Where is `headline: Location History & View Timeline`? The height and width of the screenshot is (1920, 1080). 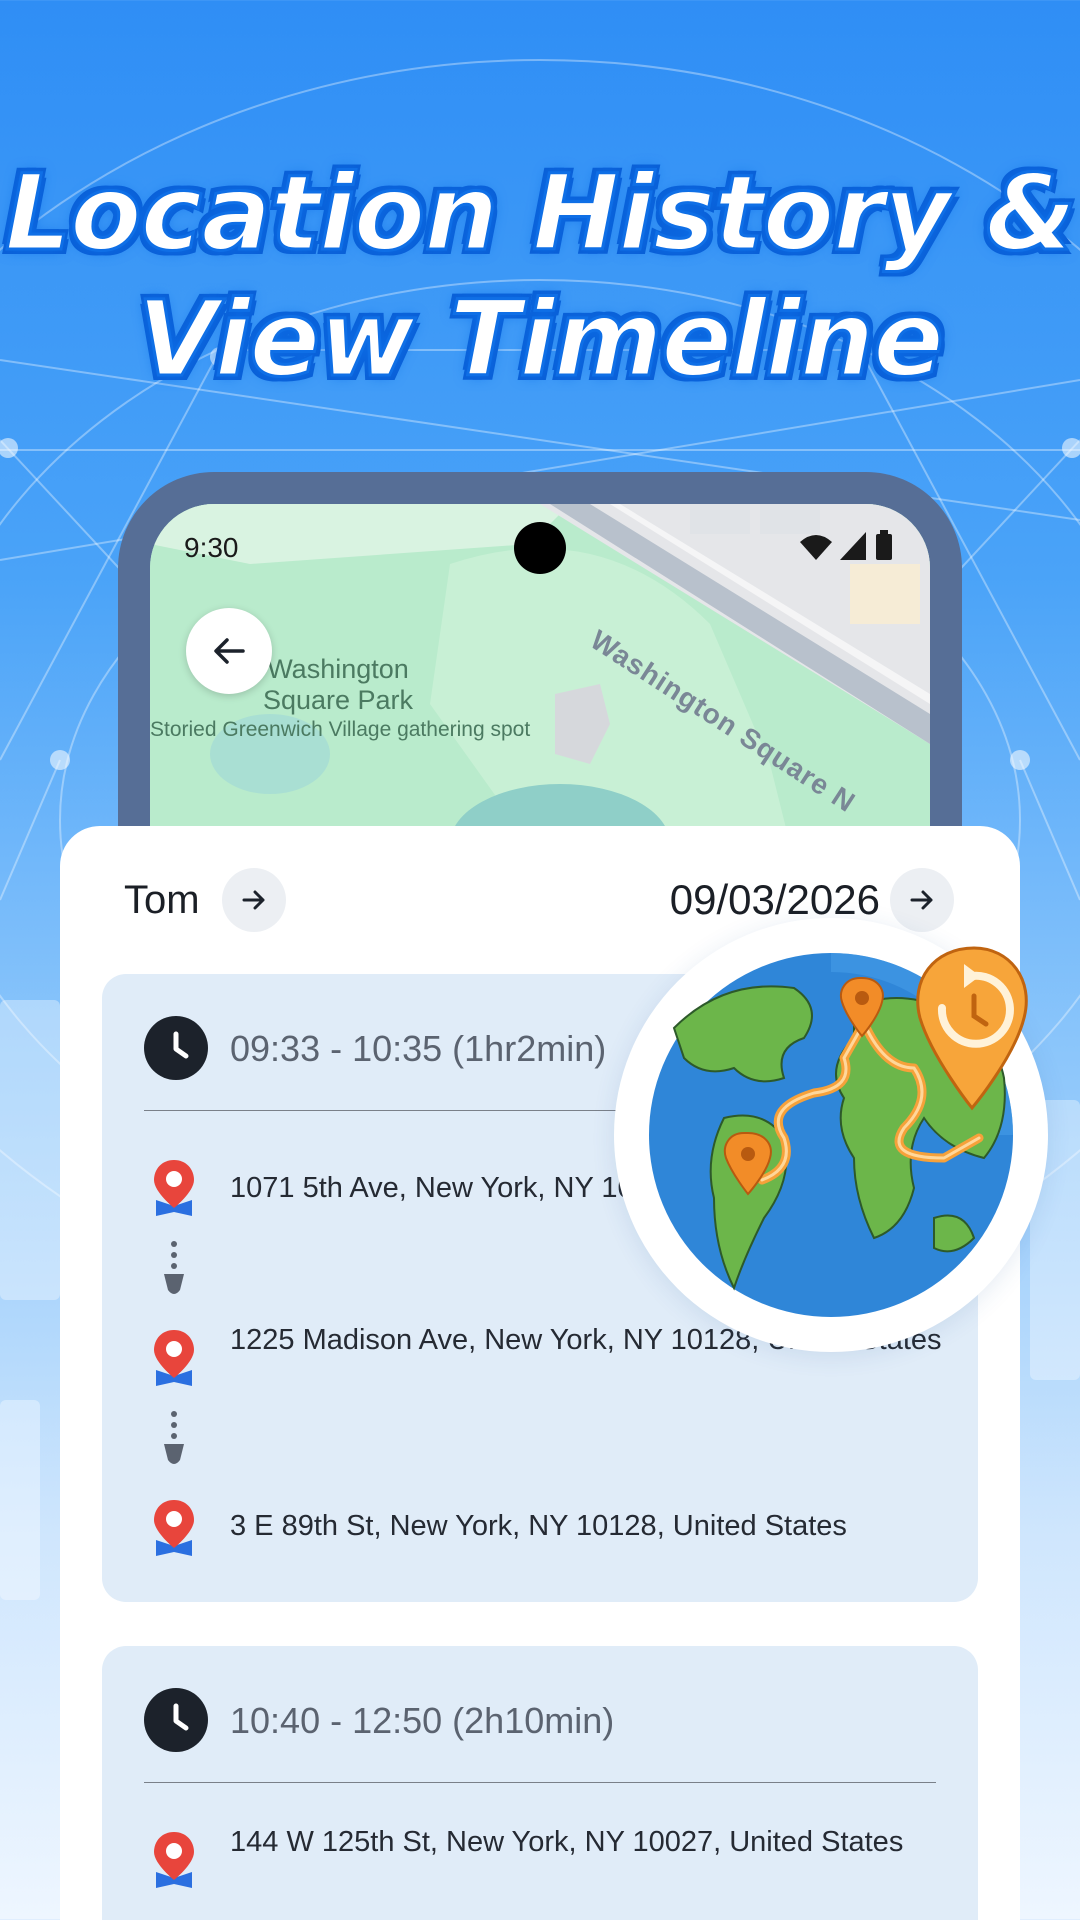
headline: Location History & View Timeline is located at coordinates (540, 276).